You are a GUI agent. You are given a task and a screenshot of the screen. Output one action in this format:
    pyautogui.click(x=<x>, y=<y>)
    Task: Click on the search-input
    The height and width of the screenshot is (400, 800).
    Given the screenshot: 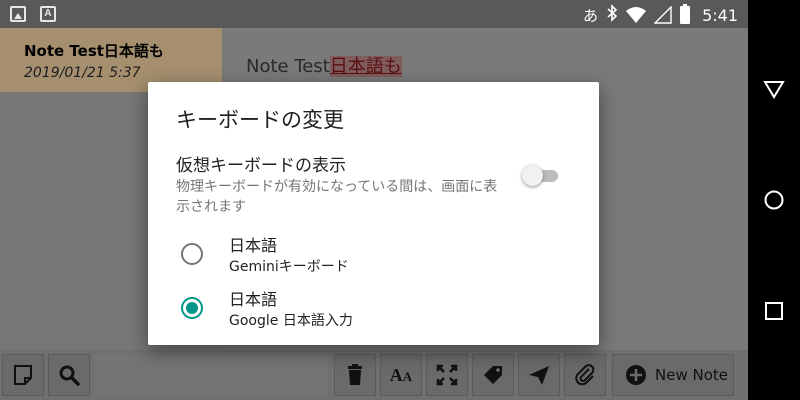 What is the action you would take?
    pyautogui.click(x=211, y=375)
    